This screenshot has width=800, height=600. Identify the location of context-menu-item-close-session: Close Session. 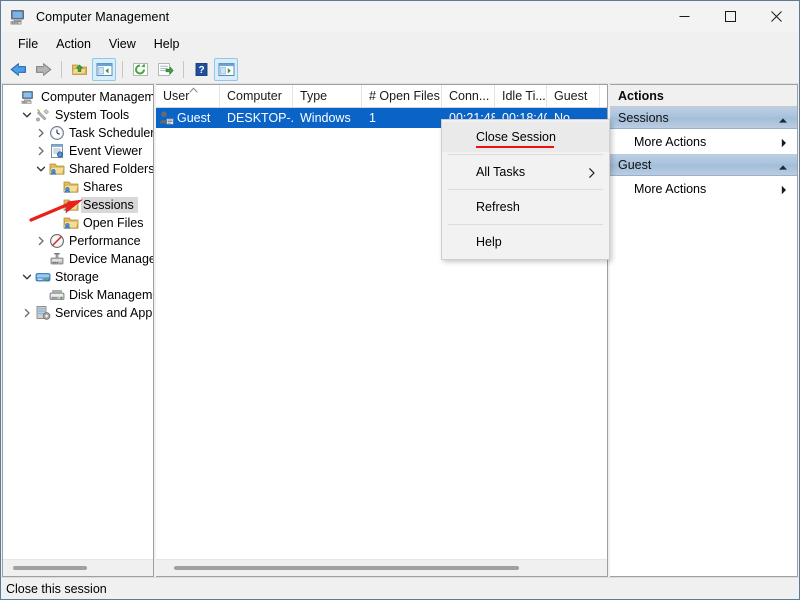
(525, 137).